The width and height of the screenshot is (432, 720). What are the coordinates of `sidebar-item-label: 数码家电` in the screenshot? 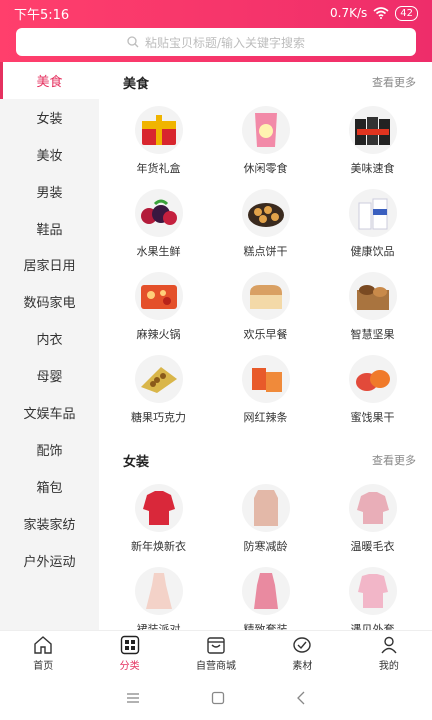 It's located at (49, 304).